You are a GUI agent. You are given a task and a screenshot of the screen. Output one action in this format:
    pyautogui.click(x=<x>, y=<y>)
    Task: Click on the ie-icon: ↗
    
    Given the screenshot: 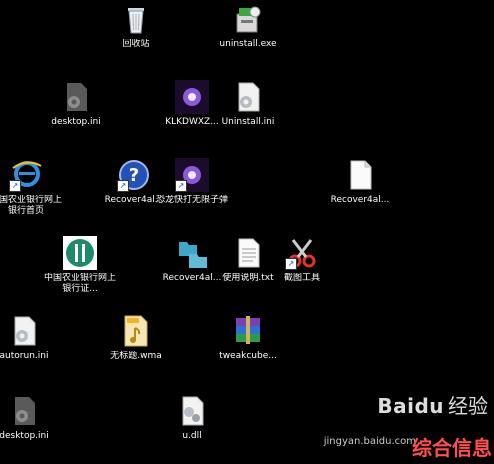 What is the action you would take?
    pyautogui.click(x=26, y=175)
    